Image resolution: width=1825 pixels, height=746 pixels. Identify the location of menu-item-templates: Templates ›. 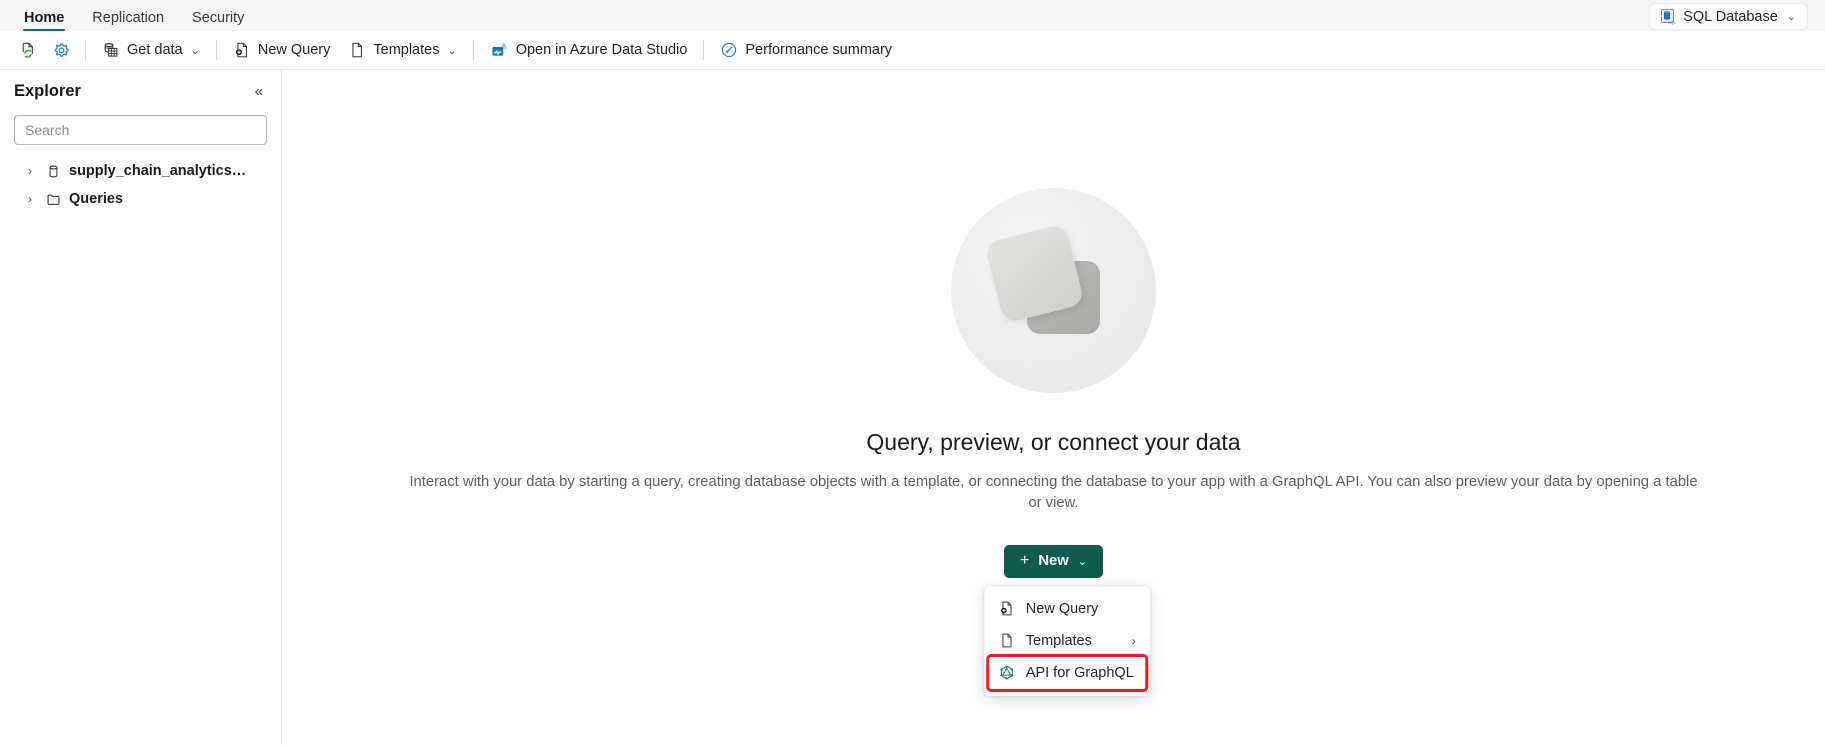
(1067, 641).